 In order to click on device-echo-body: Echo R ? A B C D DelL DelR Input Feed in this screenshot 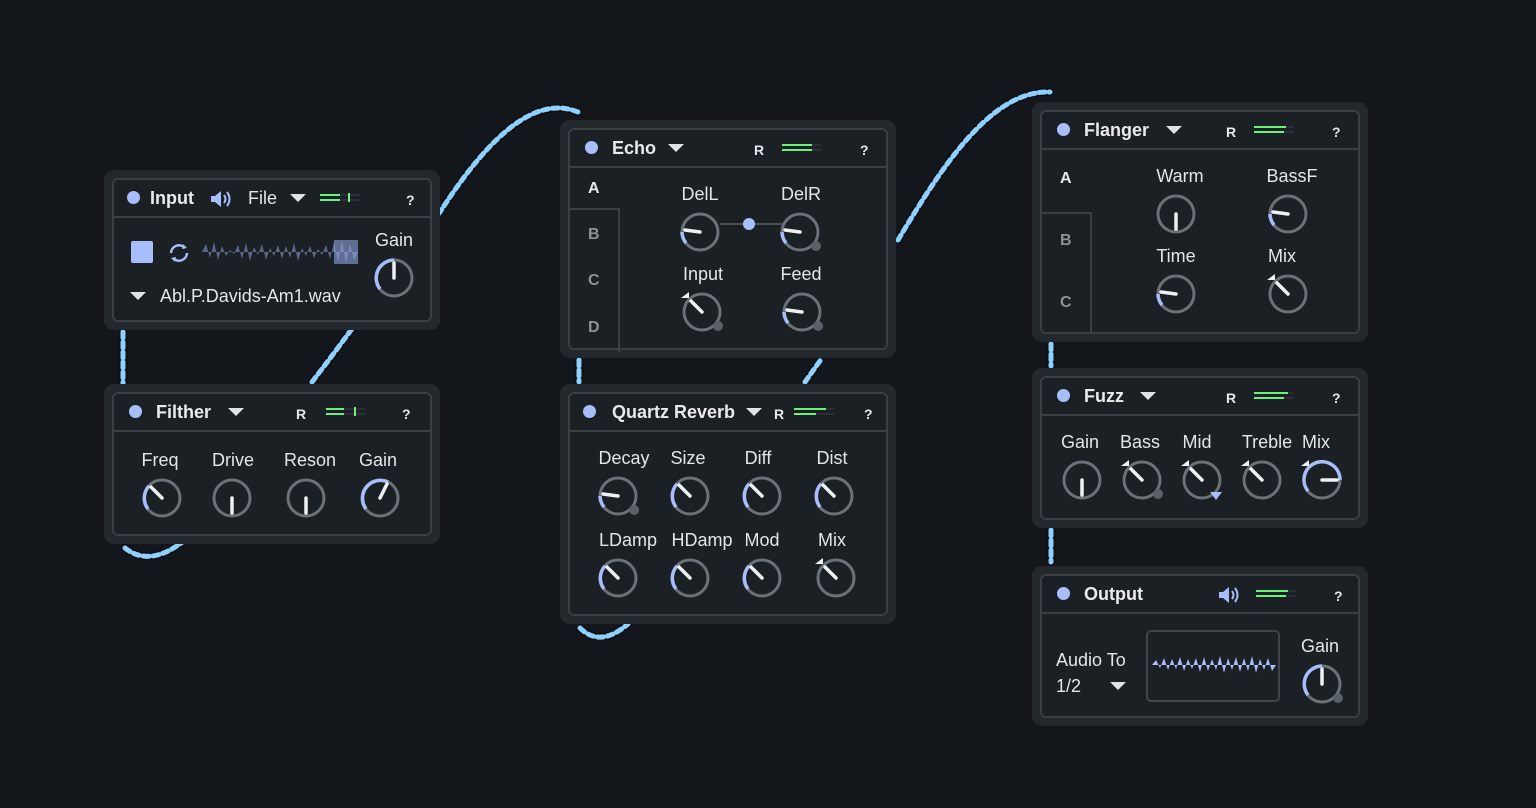, I will do `click(728, 240)`.